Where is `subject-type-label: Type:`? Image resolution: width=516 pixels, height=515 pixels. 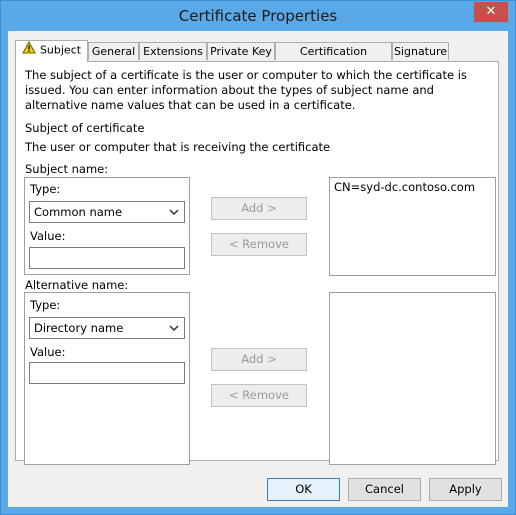
subject-type-label: Type: is located at coordinates (45, 189).